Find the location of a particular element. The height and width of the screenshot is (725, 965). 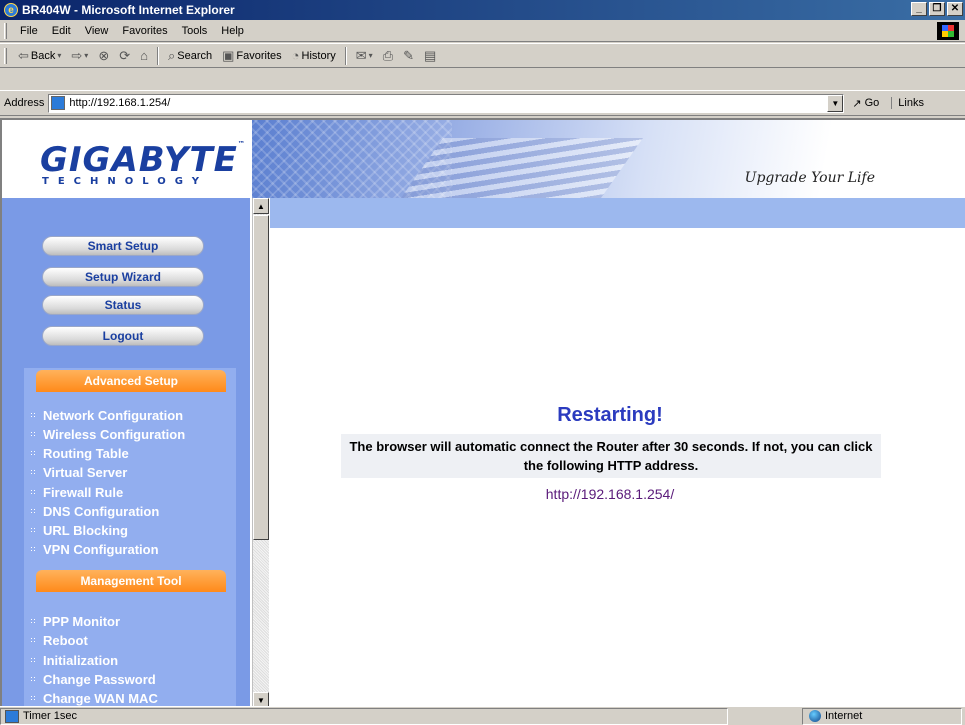

edit-button: ✎ is located at coordinates (408, 56).